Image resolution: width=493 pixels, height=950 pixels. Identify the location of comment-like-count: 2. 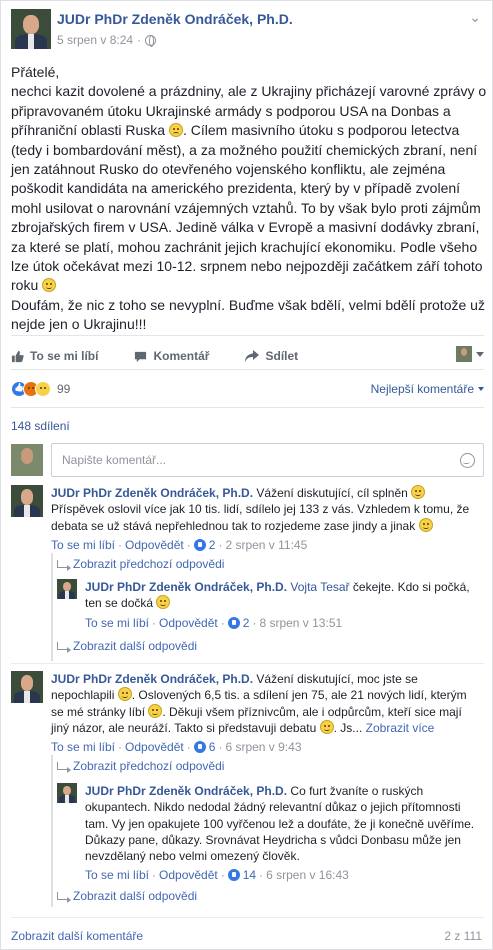
(212, 545).